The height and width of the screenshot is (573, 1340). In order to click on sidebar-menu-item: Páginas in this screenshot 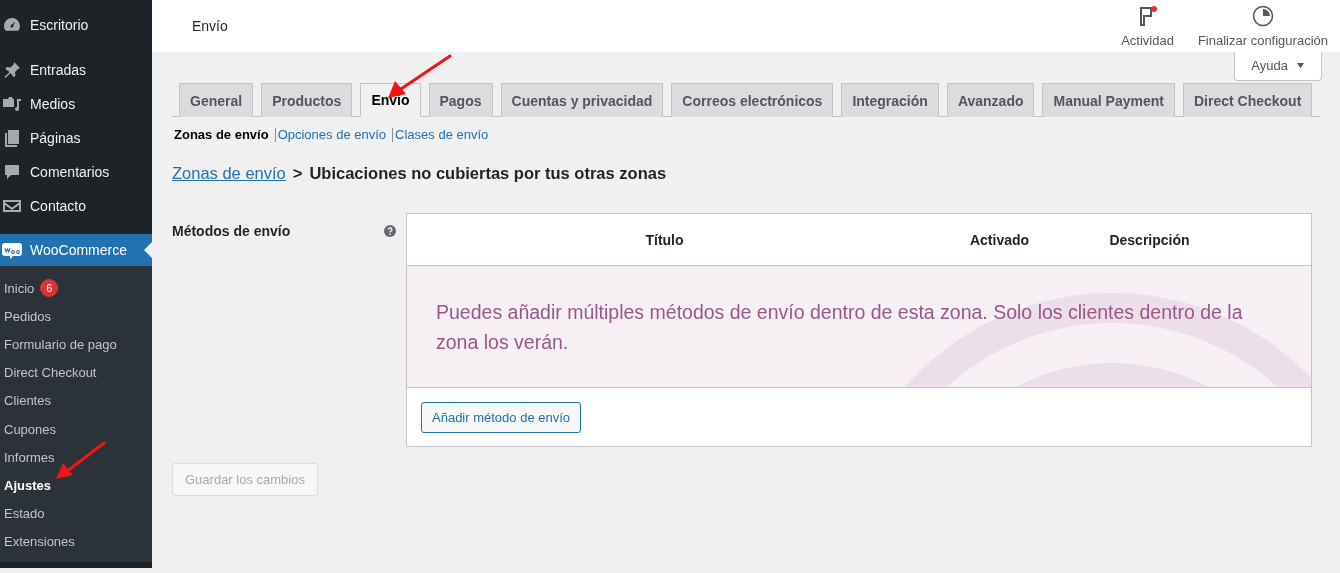, I will do `click(76, 138)`.